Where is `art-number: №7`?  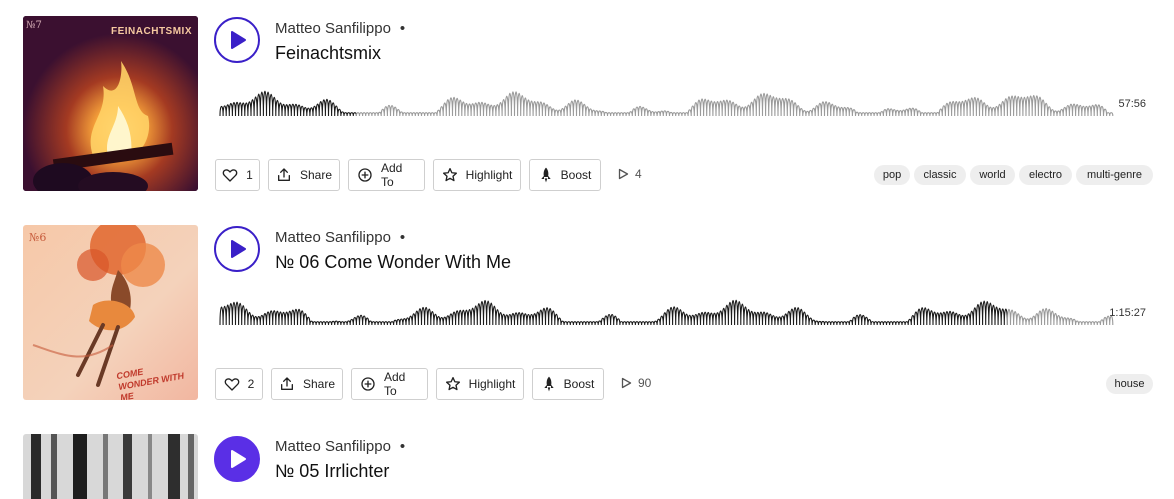 art-number: №7 is located at coordinates (34, 25).